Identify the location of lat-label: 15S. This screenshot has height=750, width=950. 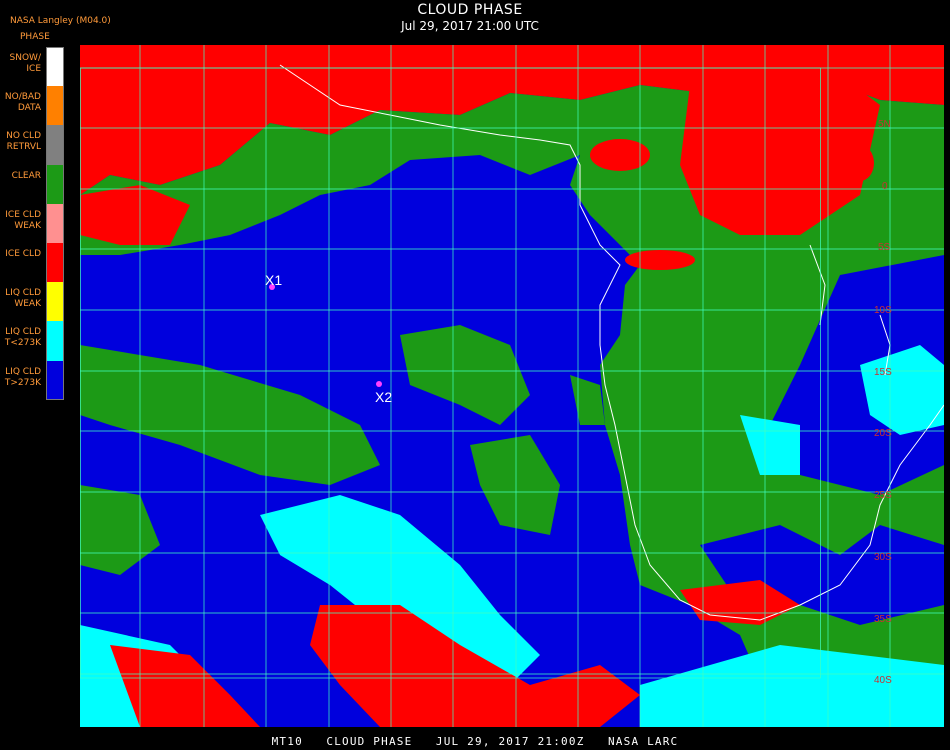
(883, 372).